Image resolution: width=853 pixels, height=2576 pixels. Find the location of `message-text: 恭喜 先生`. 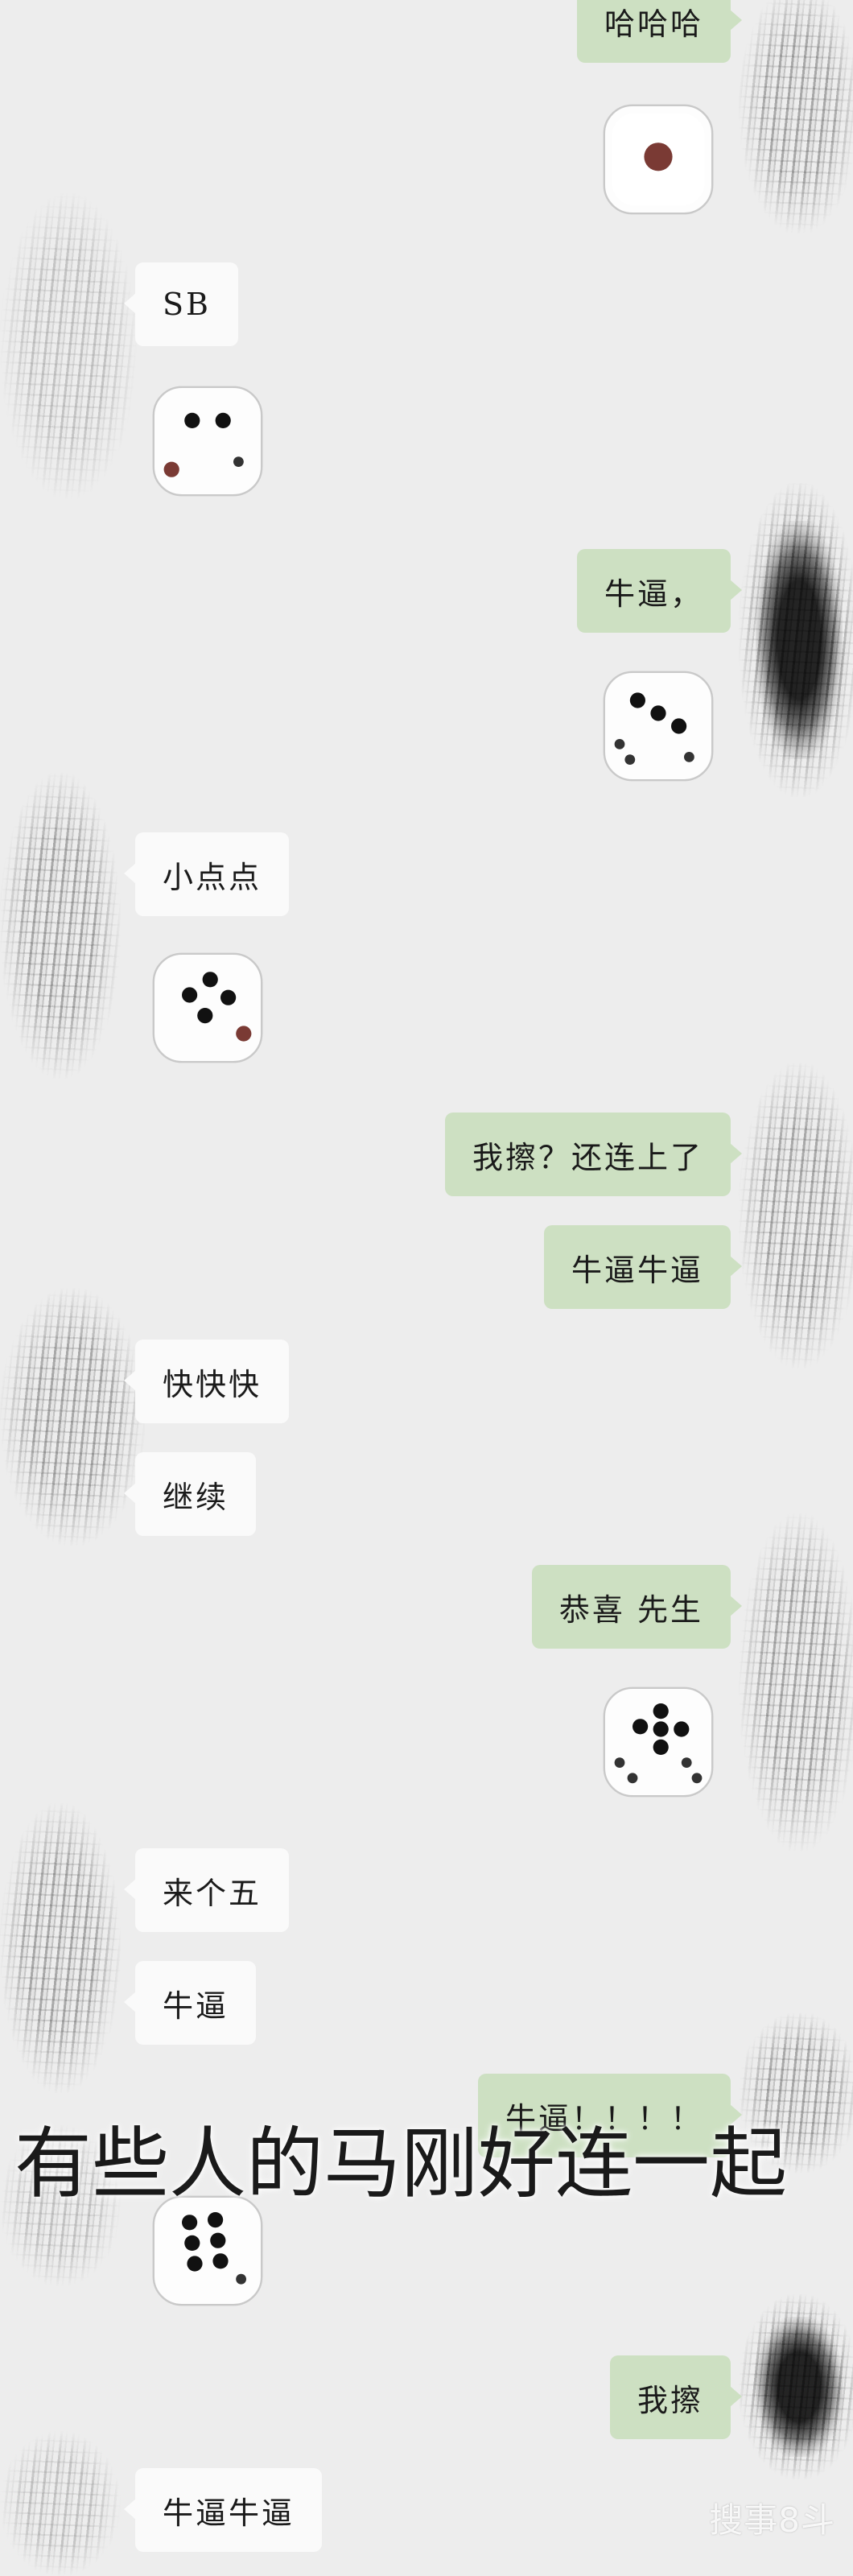

message-text: 恭喜 先生 is located at coordinates (630, 1609).